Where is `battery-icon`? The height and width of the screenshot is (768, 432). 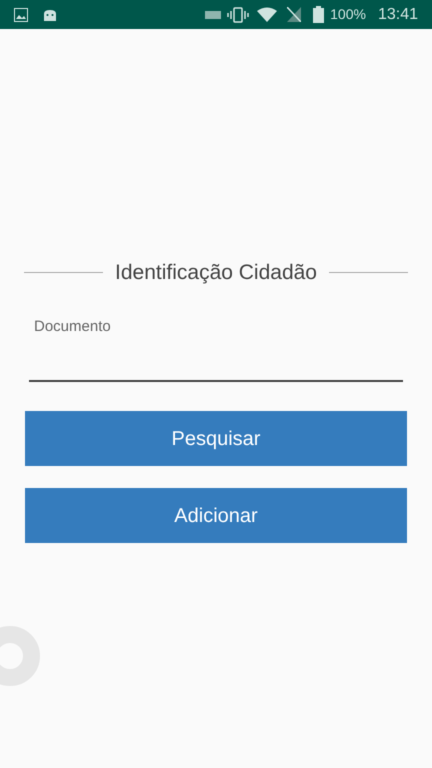 battery-icon is located at coordinates (318, 14).